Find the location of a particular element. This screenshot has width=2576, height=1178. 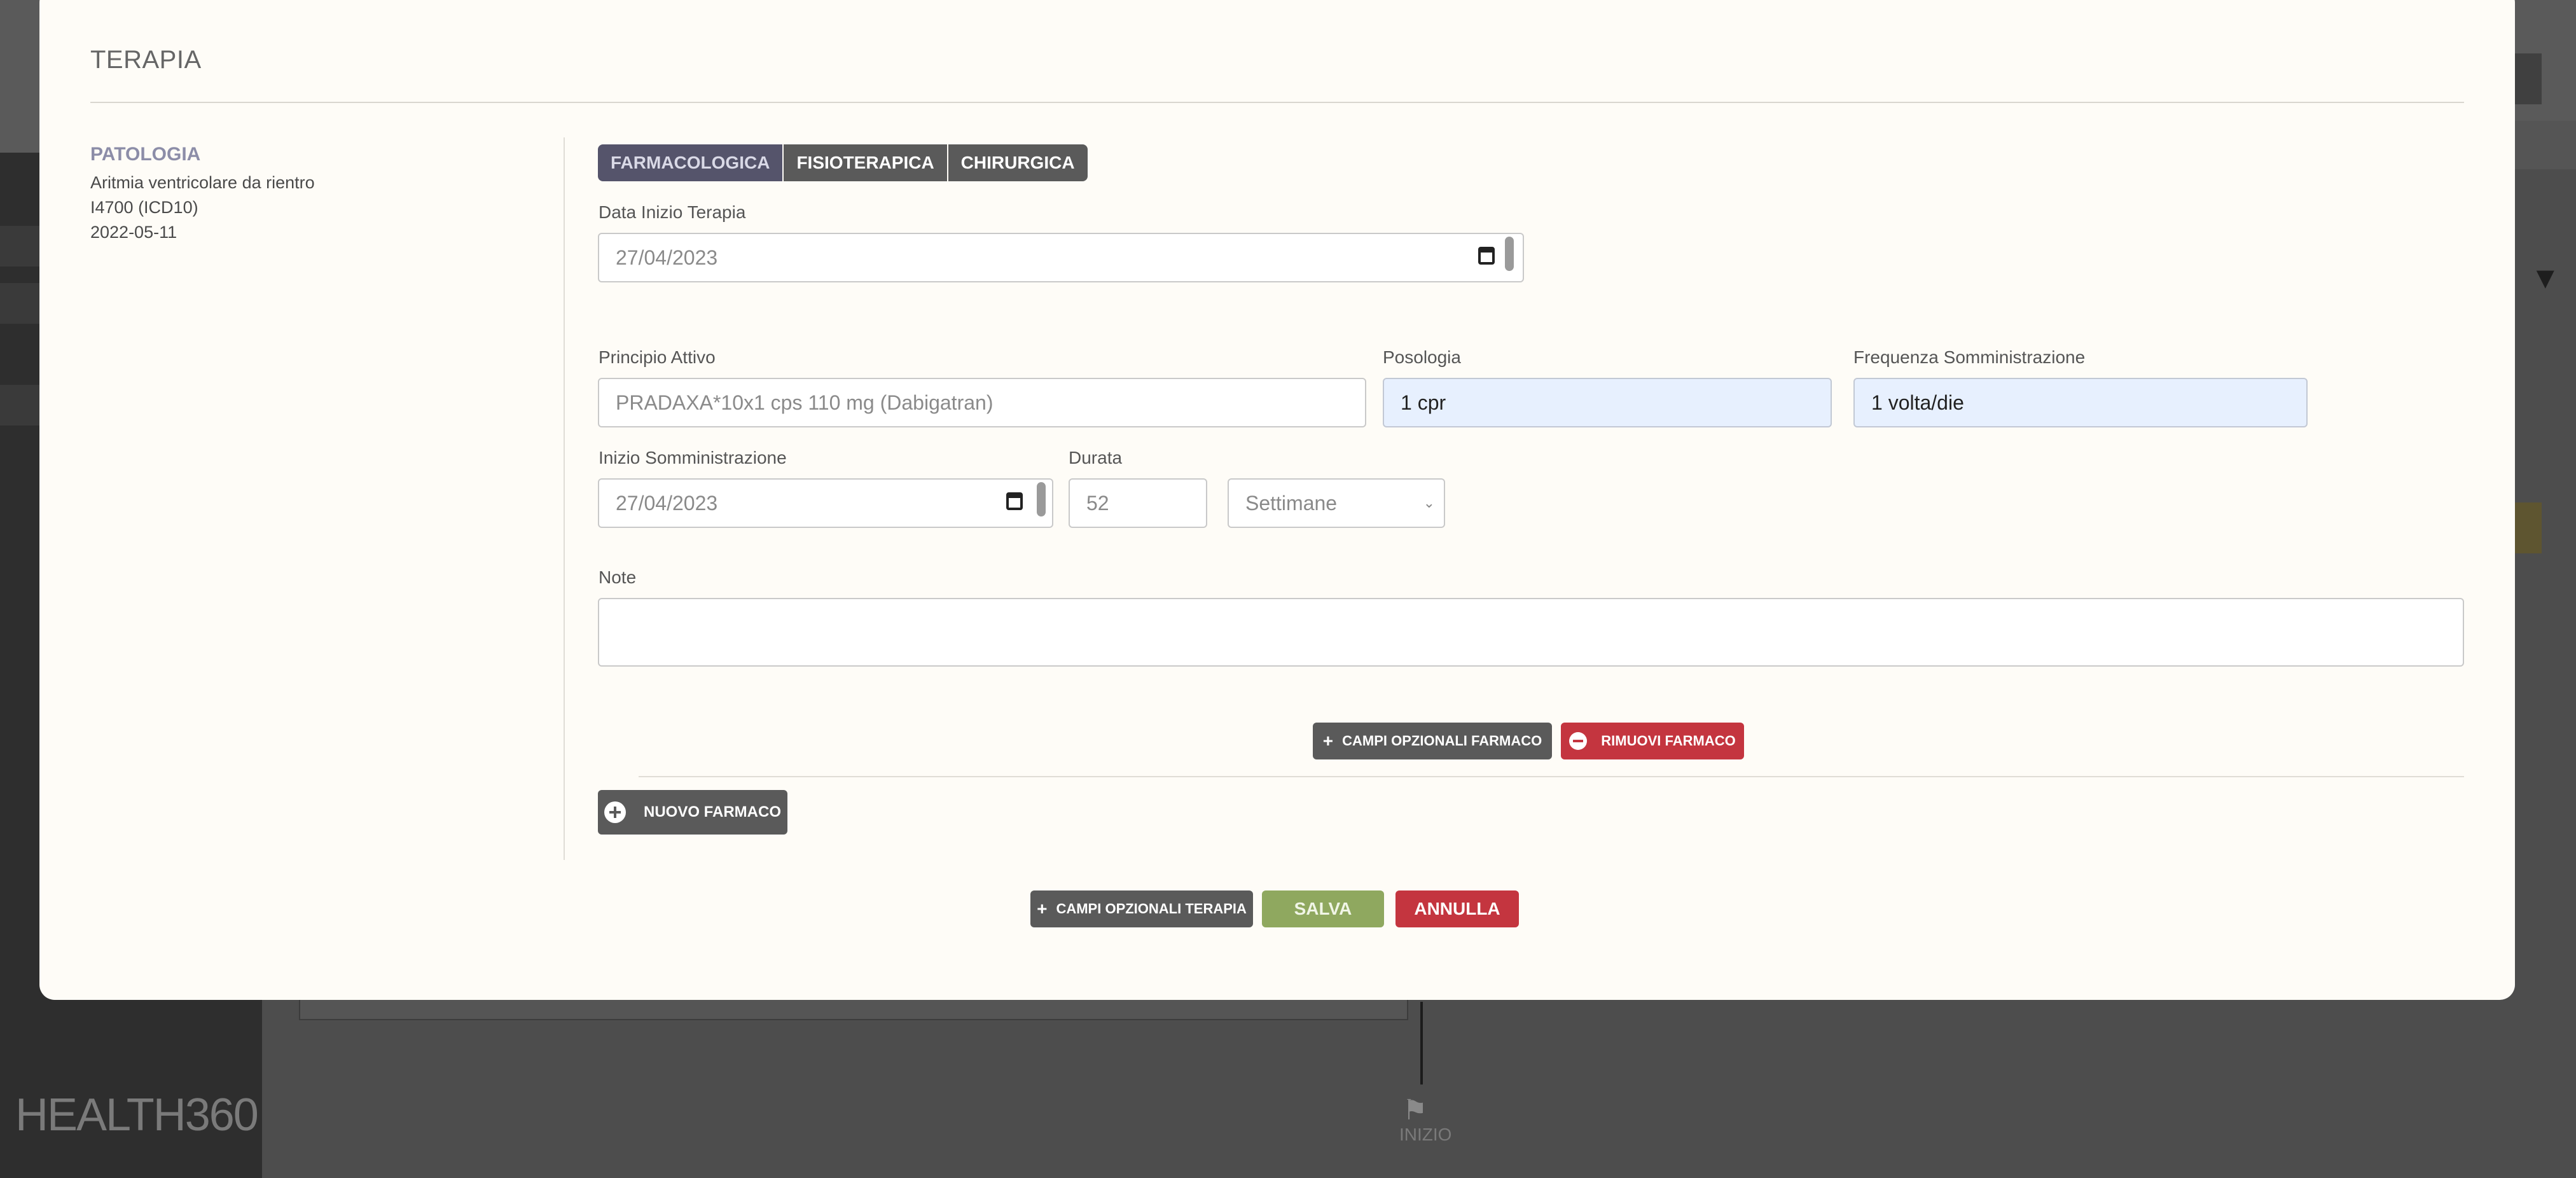

tab-chirurgica: CHIRURGICA is located at coordinates (1018, 162).